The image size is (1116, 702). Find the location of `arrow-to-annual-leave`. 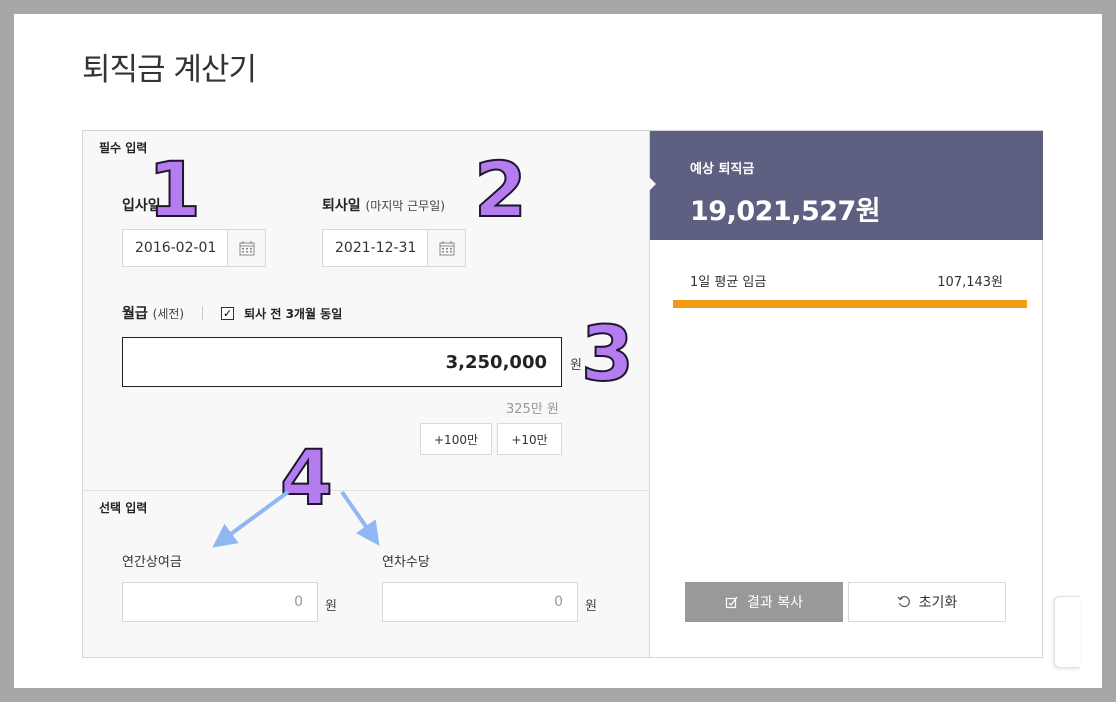

arrow-to-annual-leave is located at coordinates (360, 518).